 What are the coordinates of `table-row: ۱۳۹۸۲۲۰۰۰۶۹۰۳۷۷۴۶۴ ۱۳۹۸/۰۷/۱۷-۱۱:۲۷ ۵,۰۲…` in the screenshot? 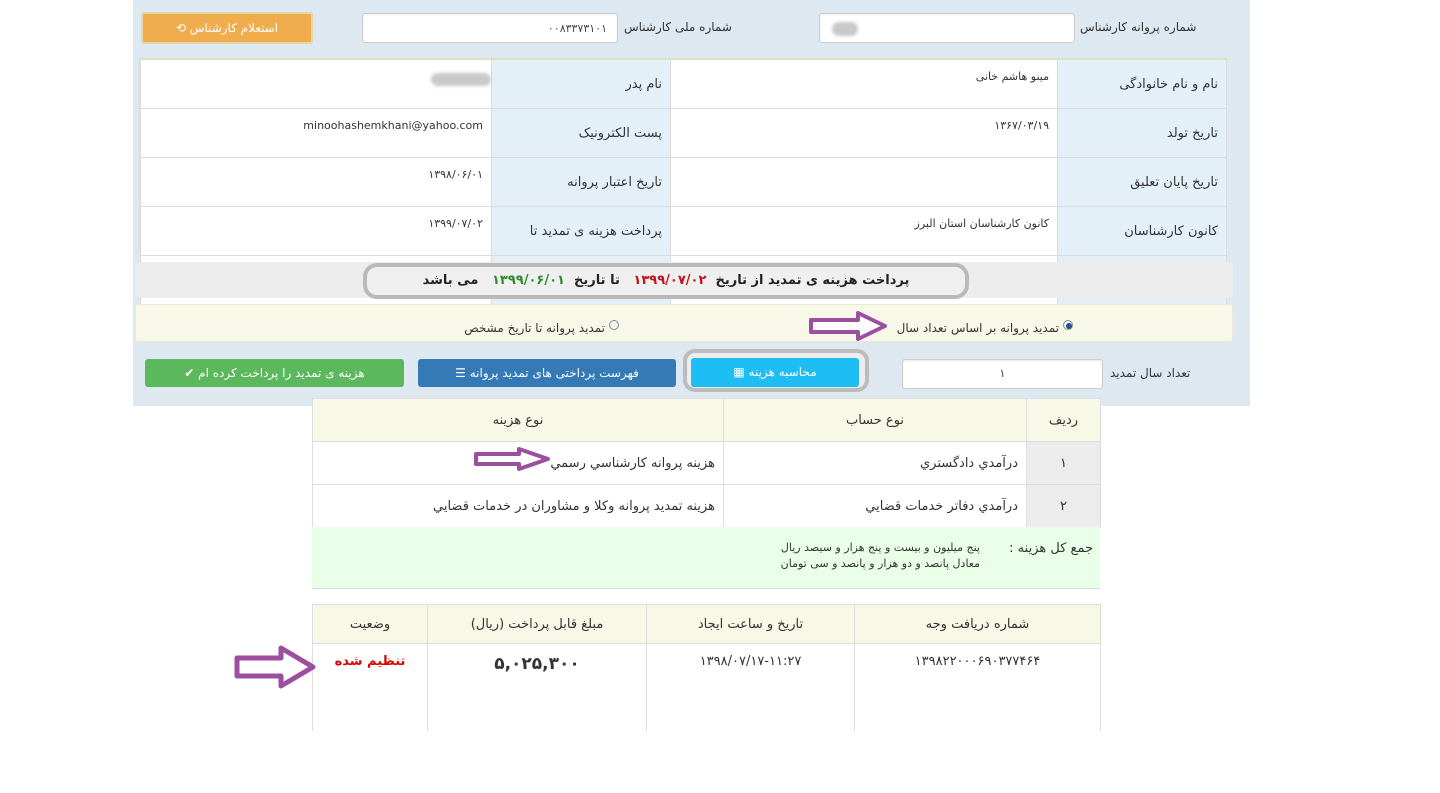 It's located at (706, 687).